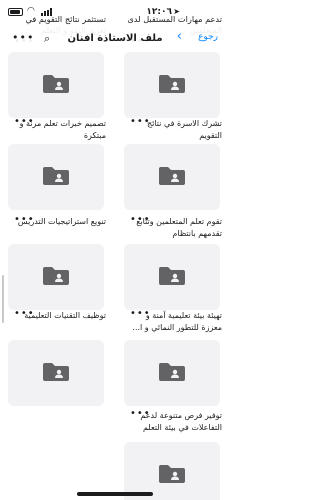 The width and height of the screenshot is (320, 500). Describe the element at coordinates (115, 494) in the screenshot. I see `home-indicator` at that location.